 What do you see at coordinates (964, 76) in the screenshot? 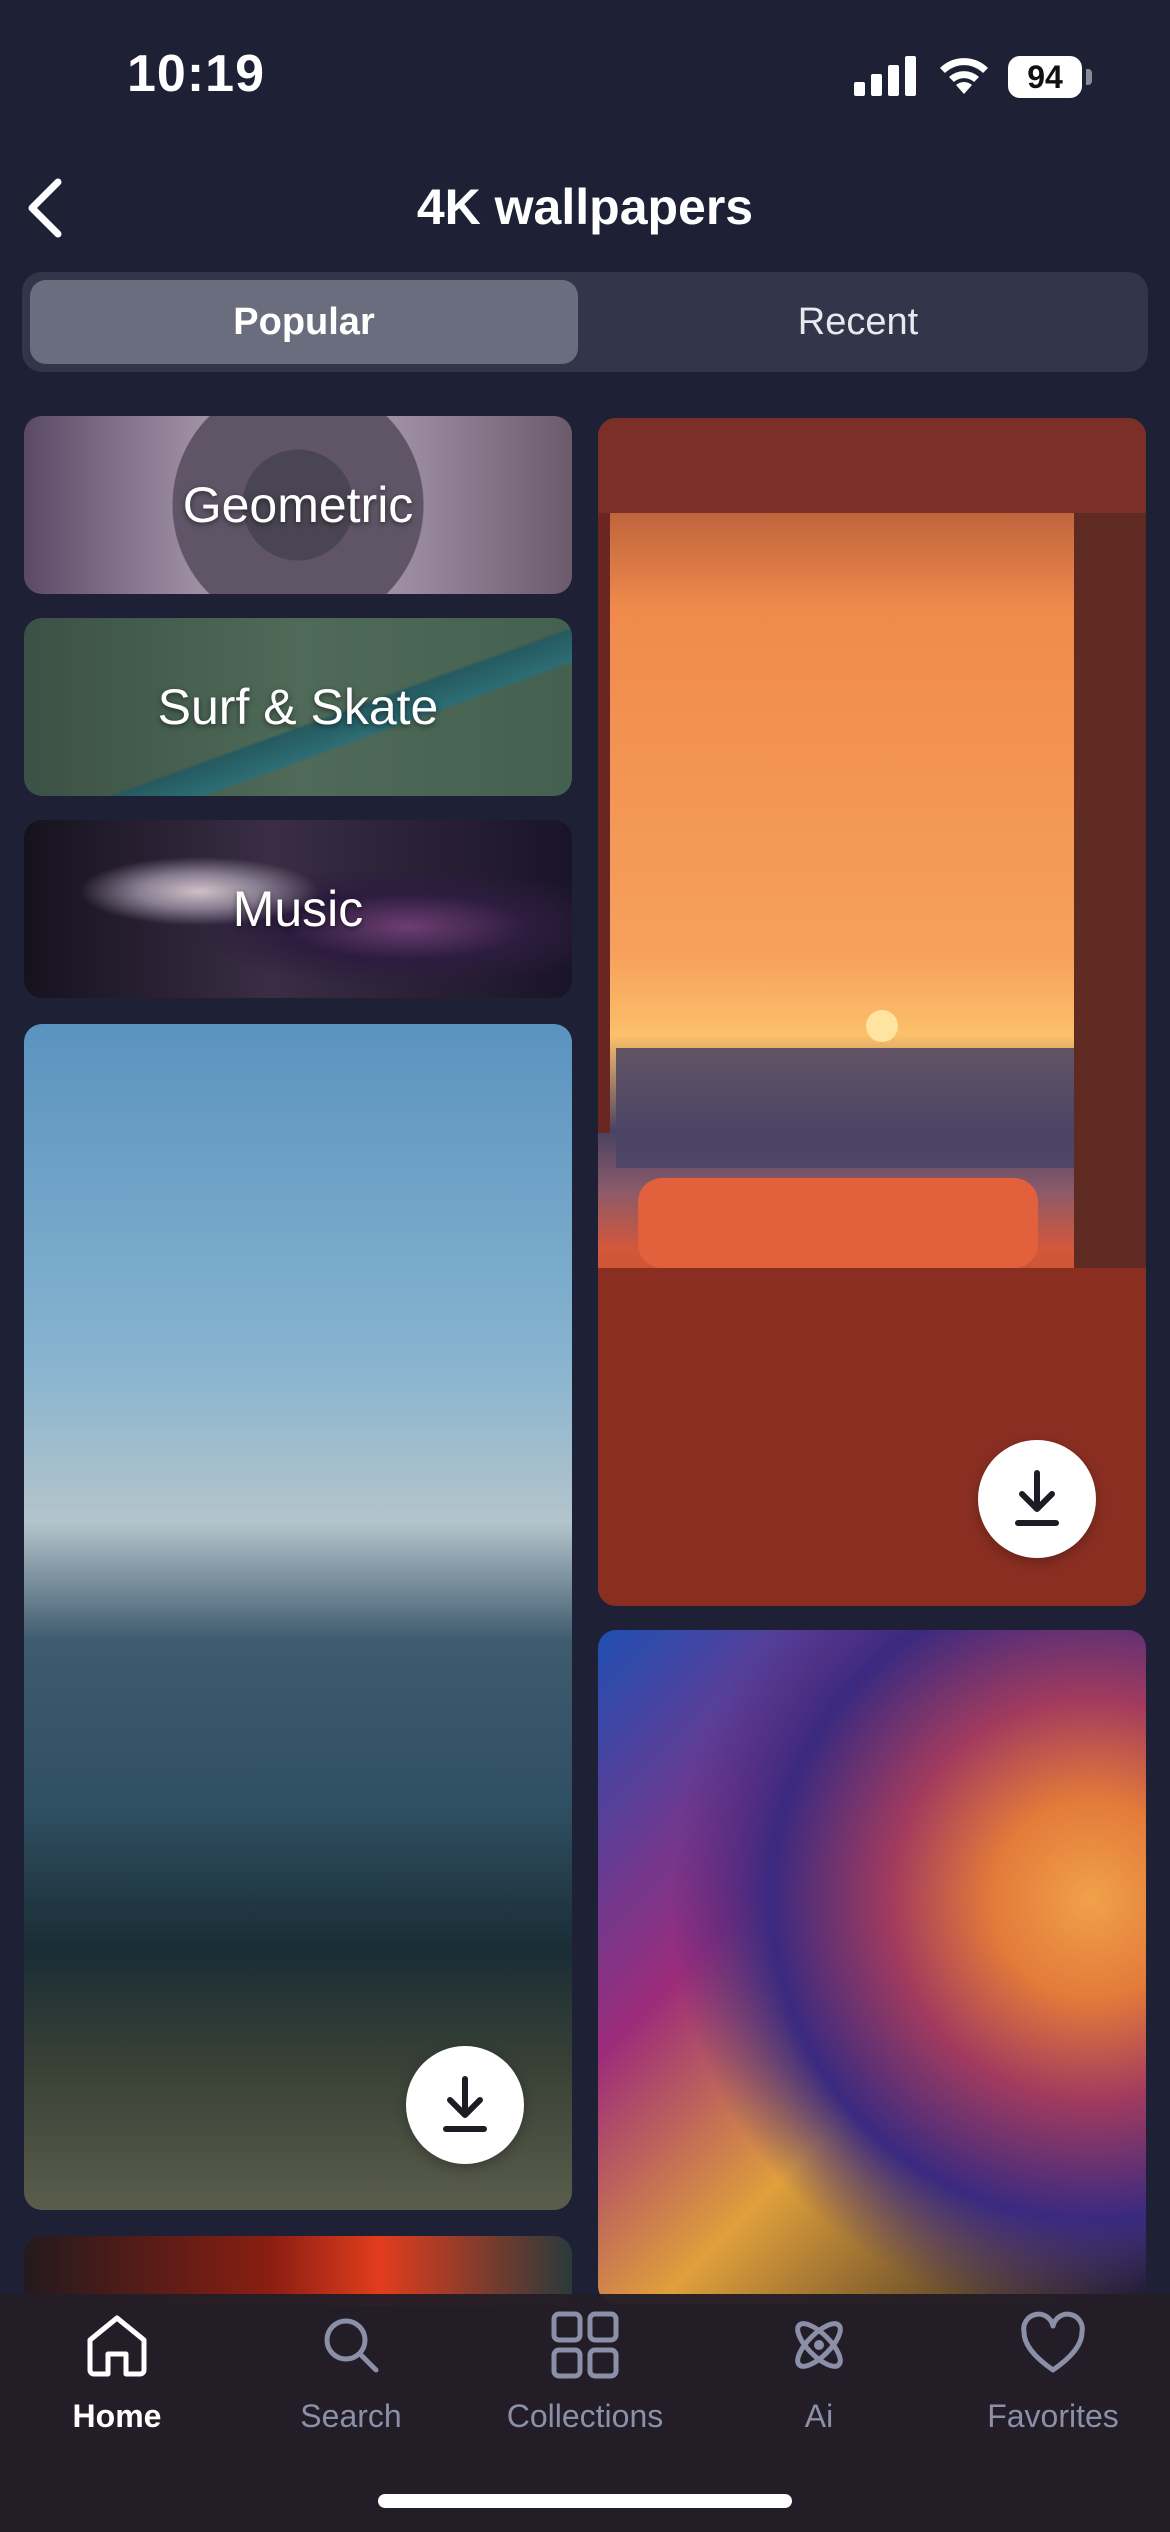
I see `wifi-icon` at bounding box center [964, 76].